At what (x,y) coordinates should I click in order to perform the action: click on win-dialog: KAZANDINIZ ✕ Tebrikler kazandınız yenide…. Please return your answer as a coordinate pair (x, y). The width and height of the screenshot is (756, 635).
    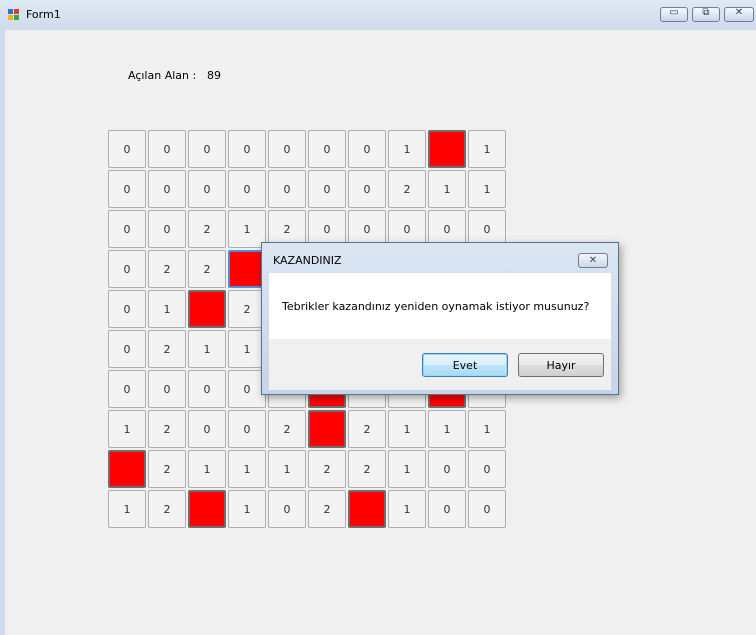
    Looking at the image, I should click on (440, 318).